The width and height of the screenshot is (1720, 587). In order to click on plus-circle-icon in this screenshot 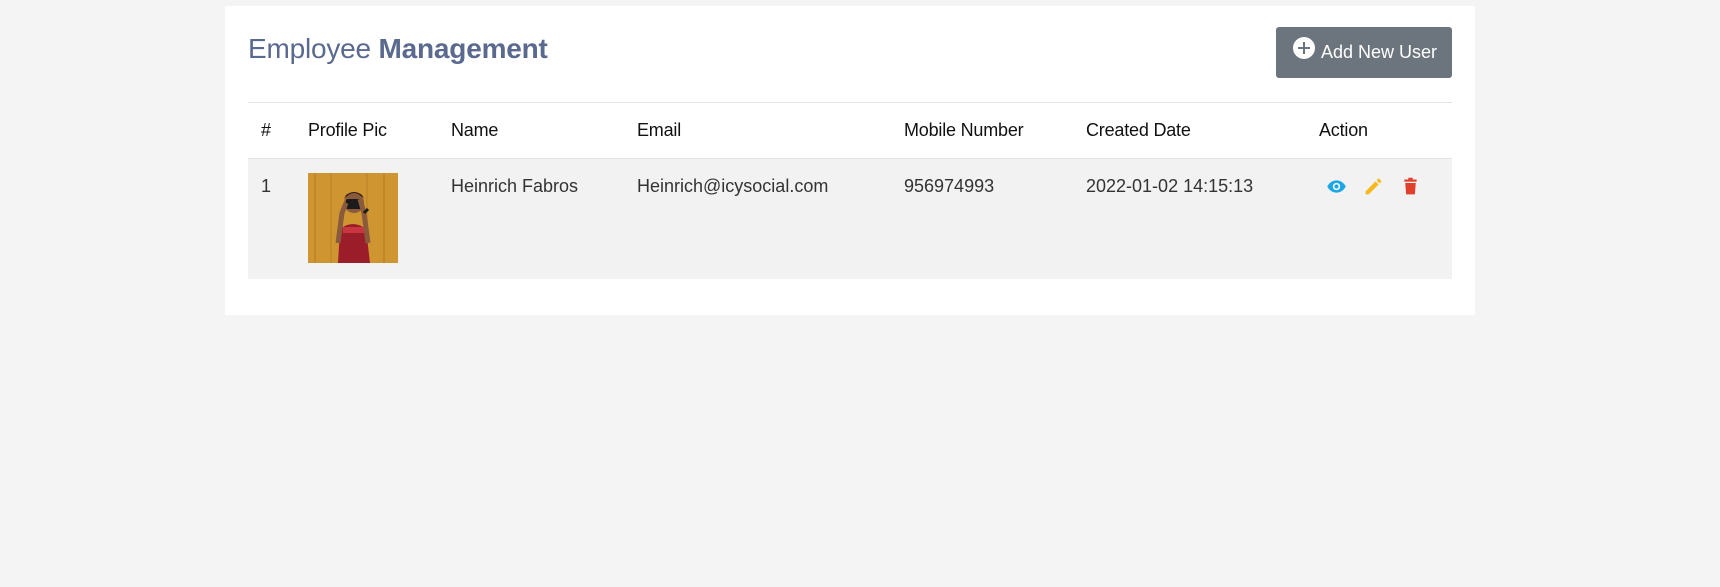, I will do `click(1303, 47)`.